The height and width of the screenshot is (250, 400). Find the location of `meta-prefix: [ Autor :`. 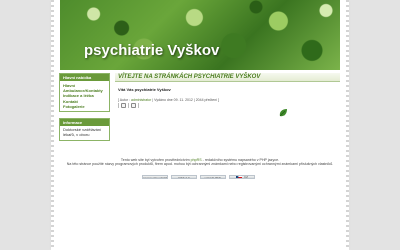

meta-prefix: [ Autor : is located at coordinates (124, 100).